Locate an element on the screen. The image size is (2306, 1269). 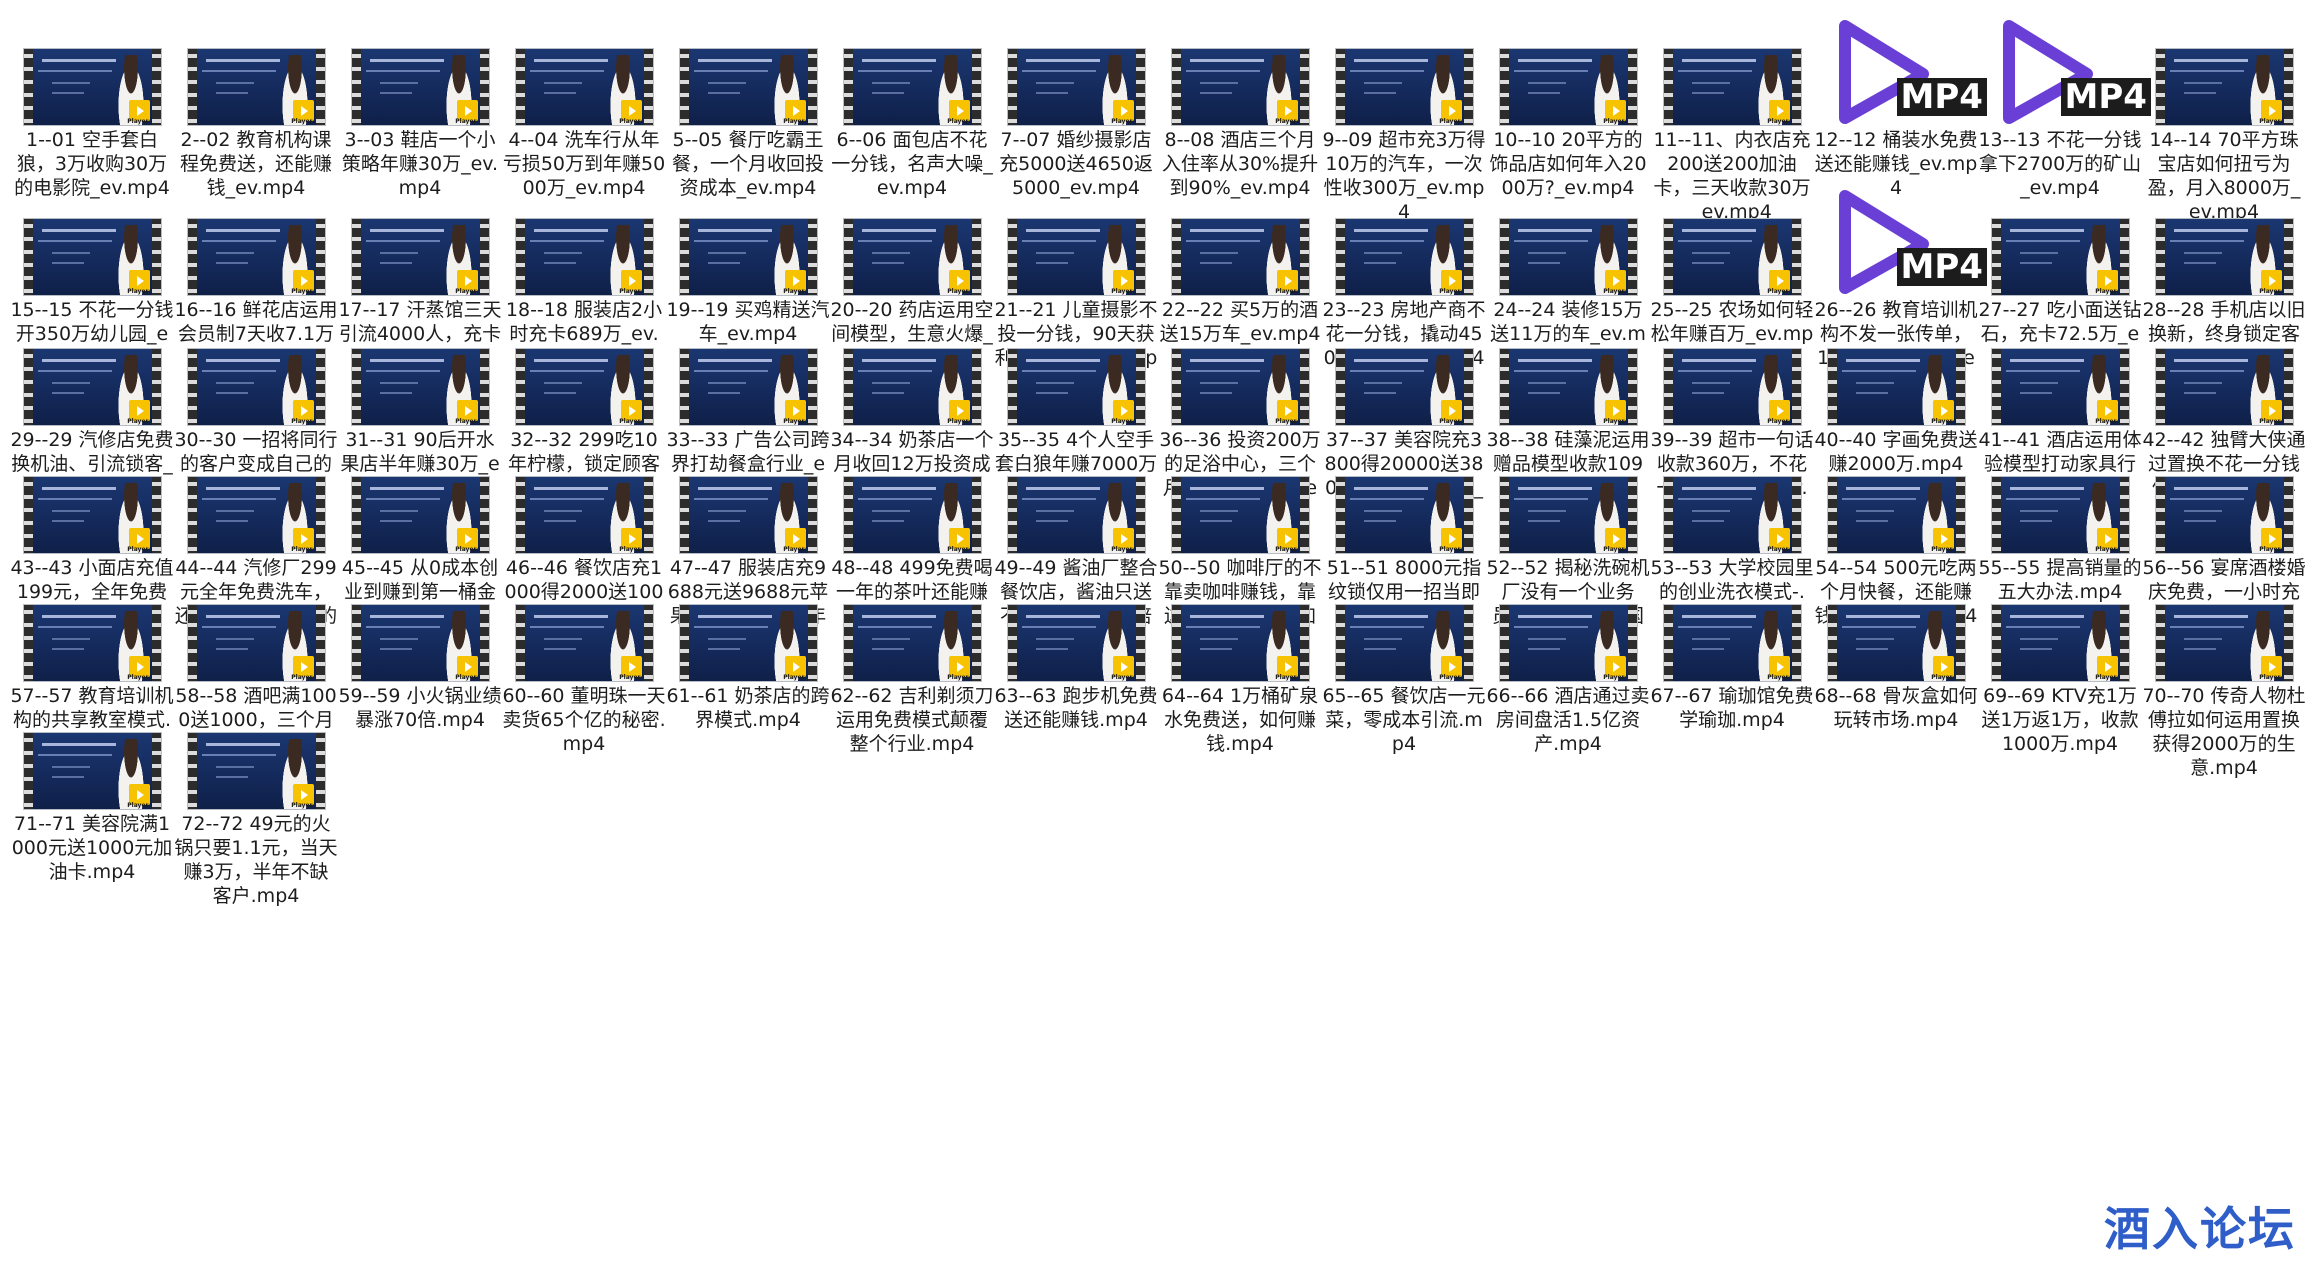
file-item: Player 71--71 美容院满1000元送1000元加油卡.mp4 is located at coordinates (92, 808).